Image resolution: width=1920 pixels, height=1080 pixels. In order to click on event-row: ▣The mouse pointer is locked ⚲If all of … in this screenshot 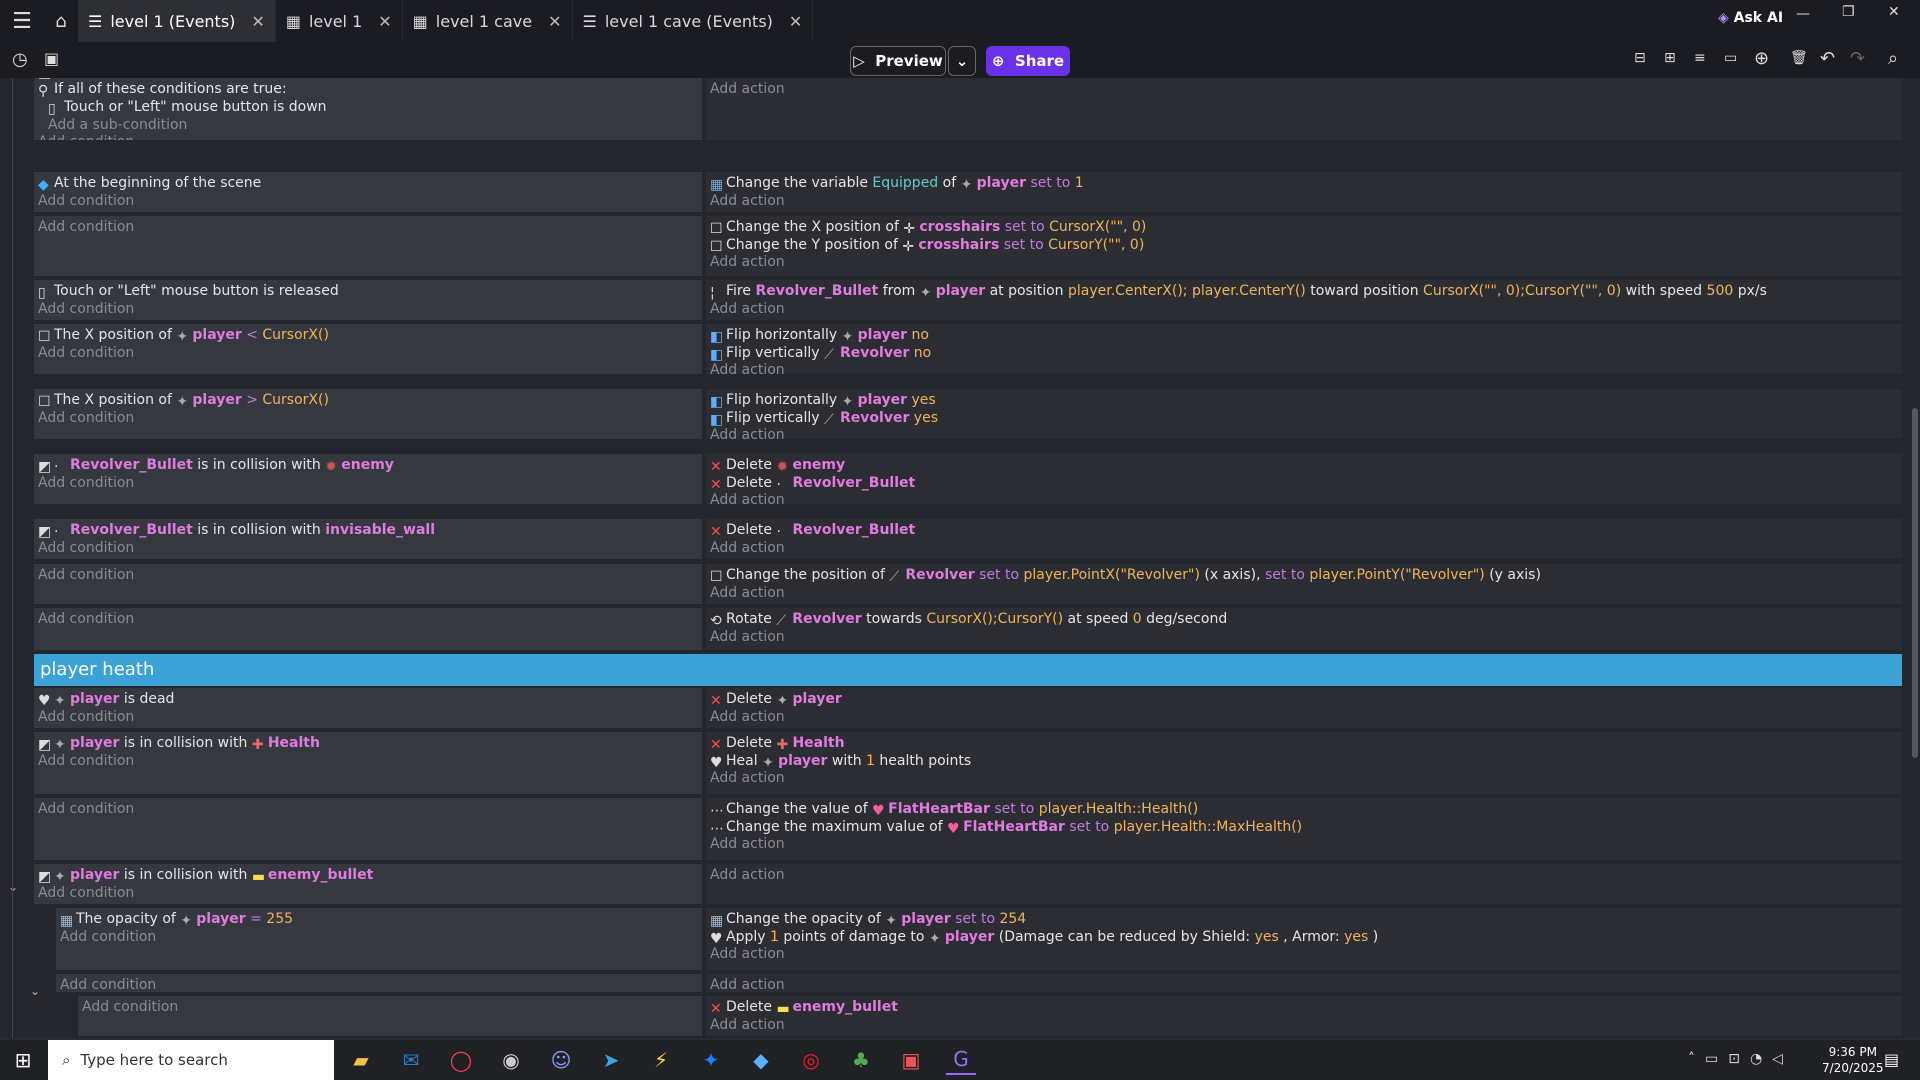, I will do `click(968, 109)`.